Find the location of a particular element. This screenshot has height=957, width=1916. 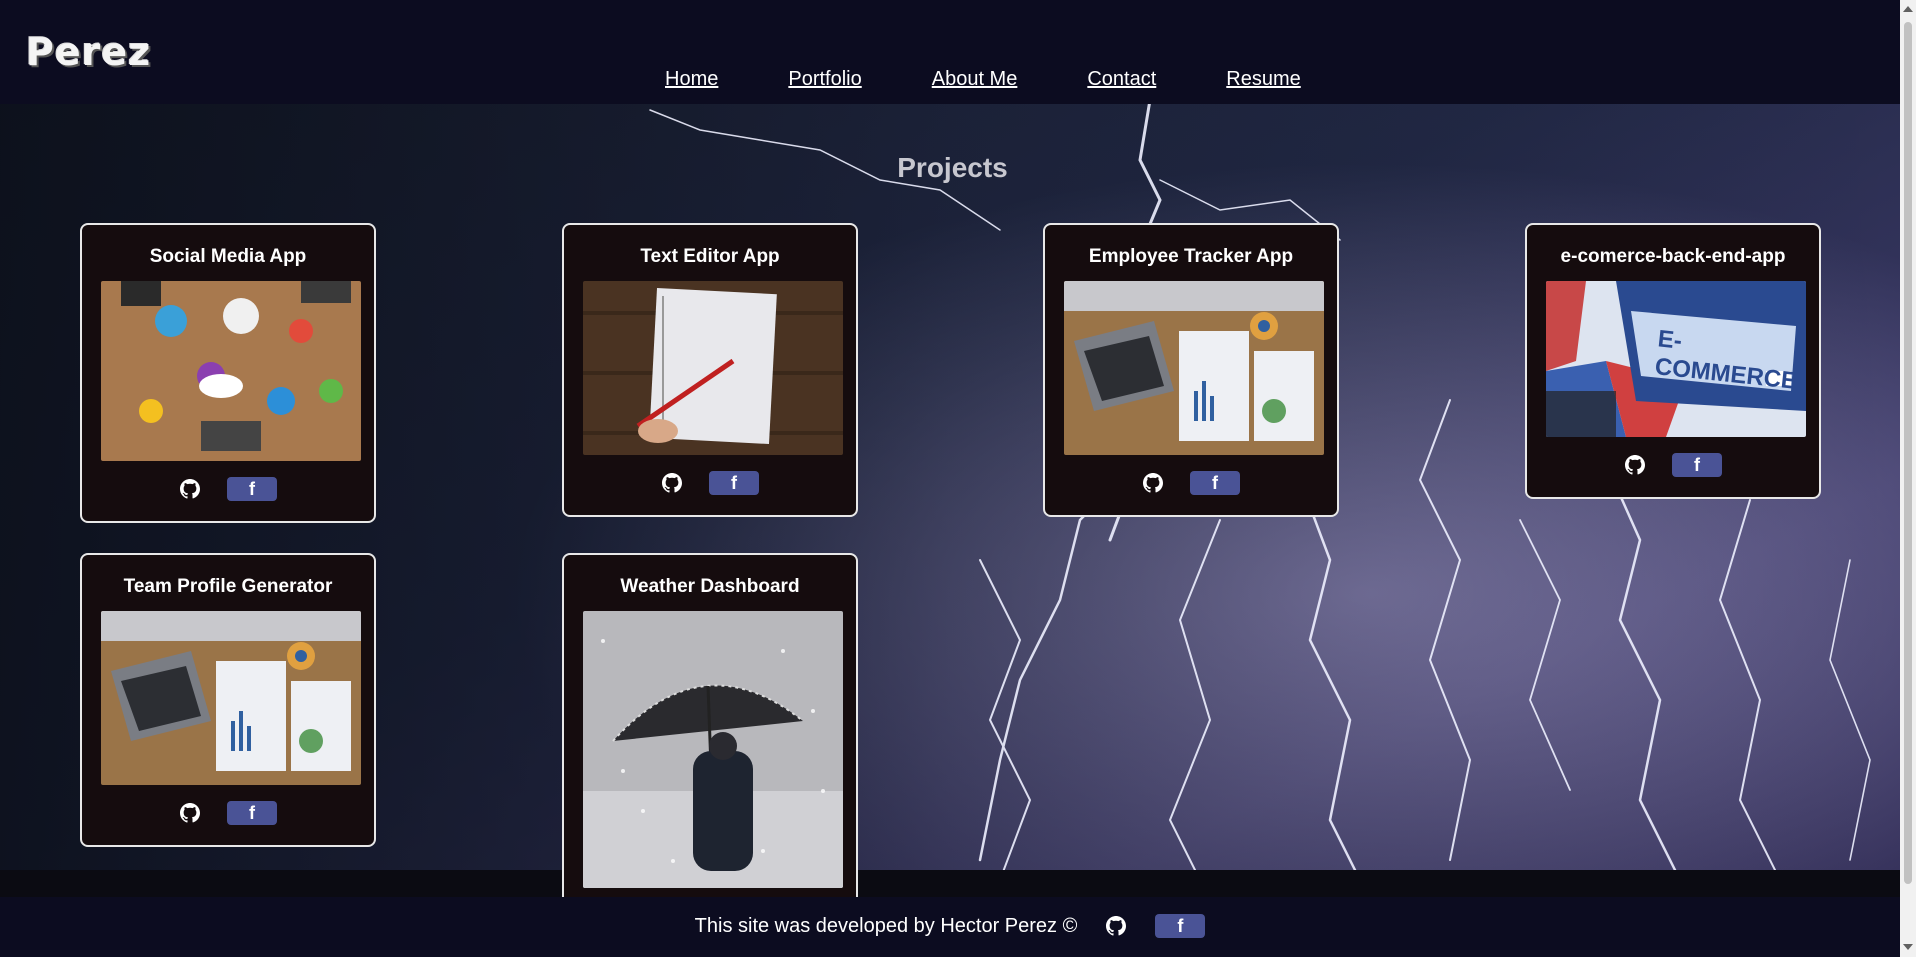

main-nav: Home Portfolio About Me Contact Resume is located at coordinates (983, 79).